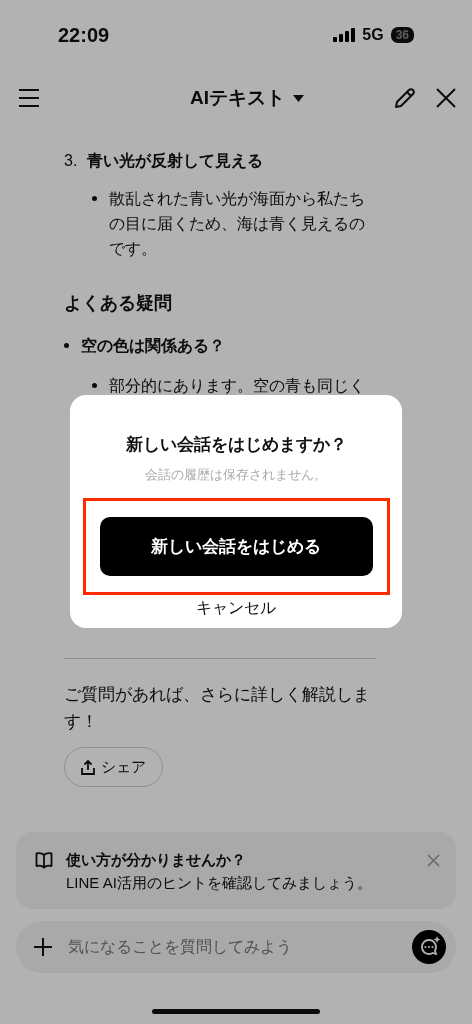 This screenshot has height=1024, width=472. What do you see at coordinates (113, 767) in the screenshot?
I see `share-button: シェア` at bounding box center [113, 767].